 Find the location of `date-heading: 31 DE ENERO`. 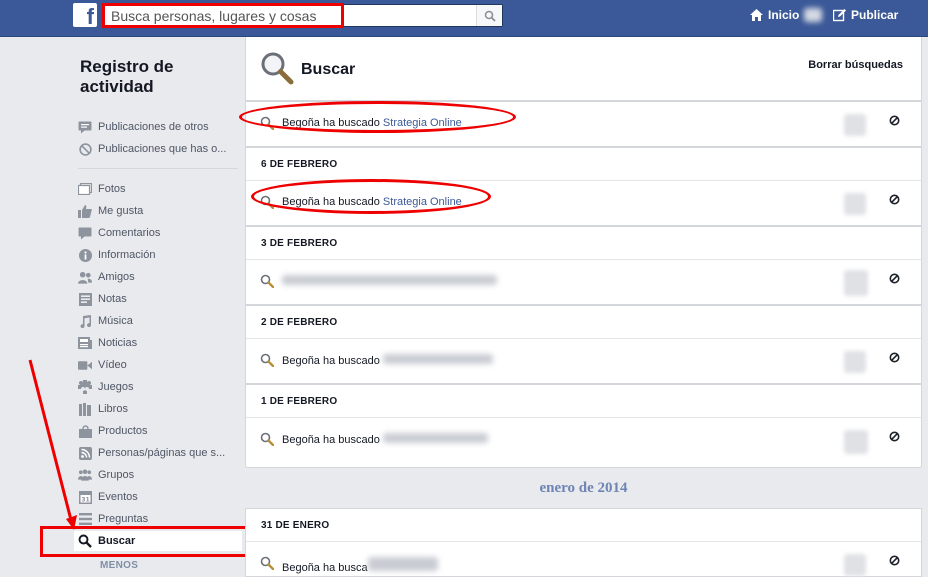

date-heading: 31 DE ENERO is located at coordinates (583, 525).